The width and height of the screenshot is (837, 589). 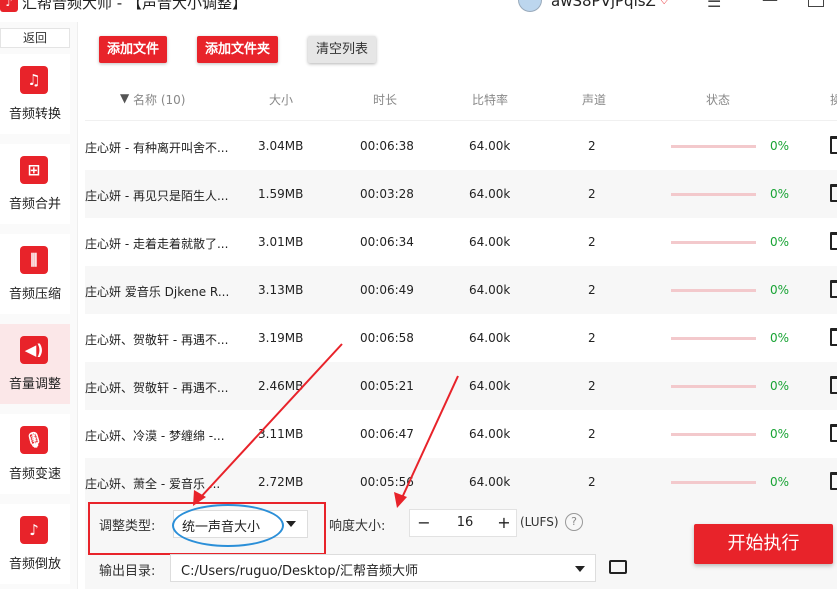 What do you see at coordinates (35, 38) in the screenshot?
I see `back-button: 返回` at bounding box center [35, 38].